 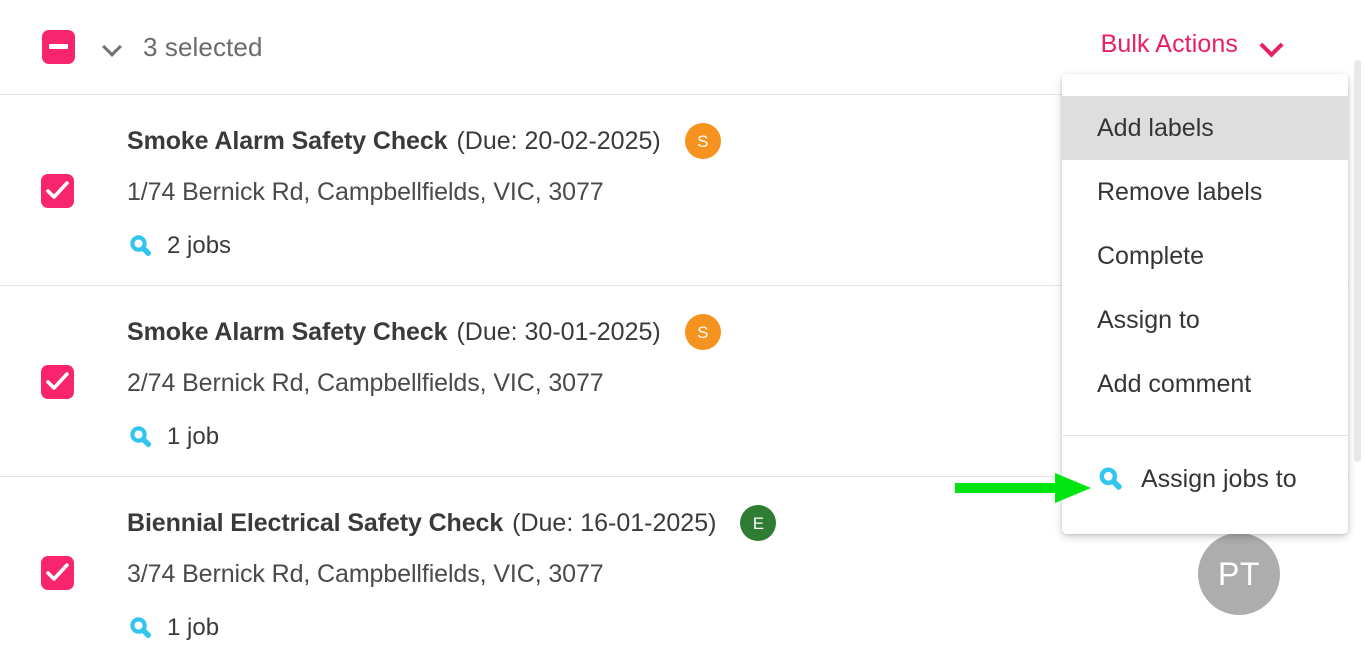 What do you see at coordinates (1205, 85) in the screenshot?
I see `menu-top-padding` at bounding box center [1205, 85].